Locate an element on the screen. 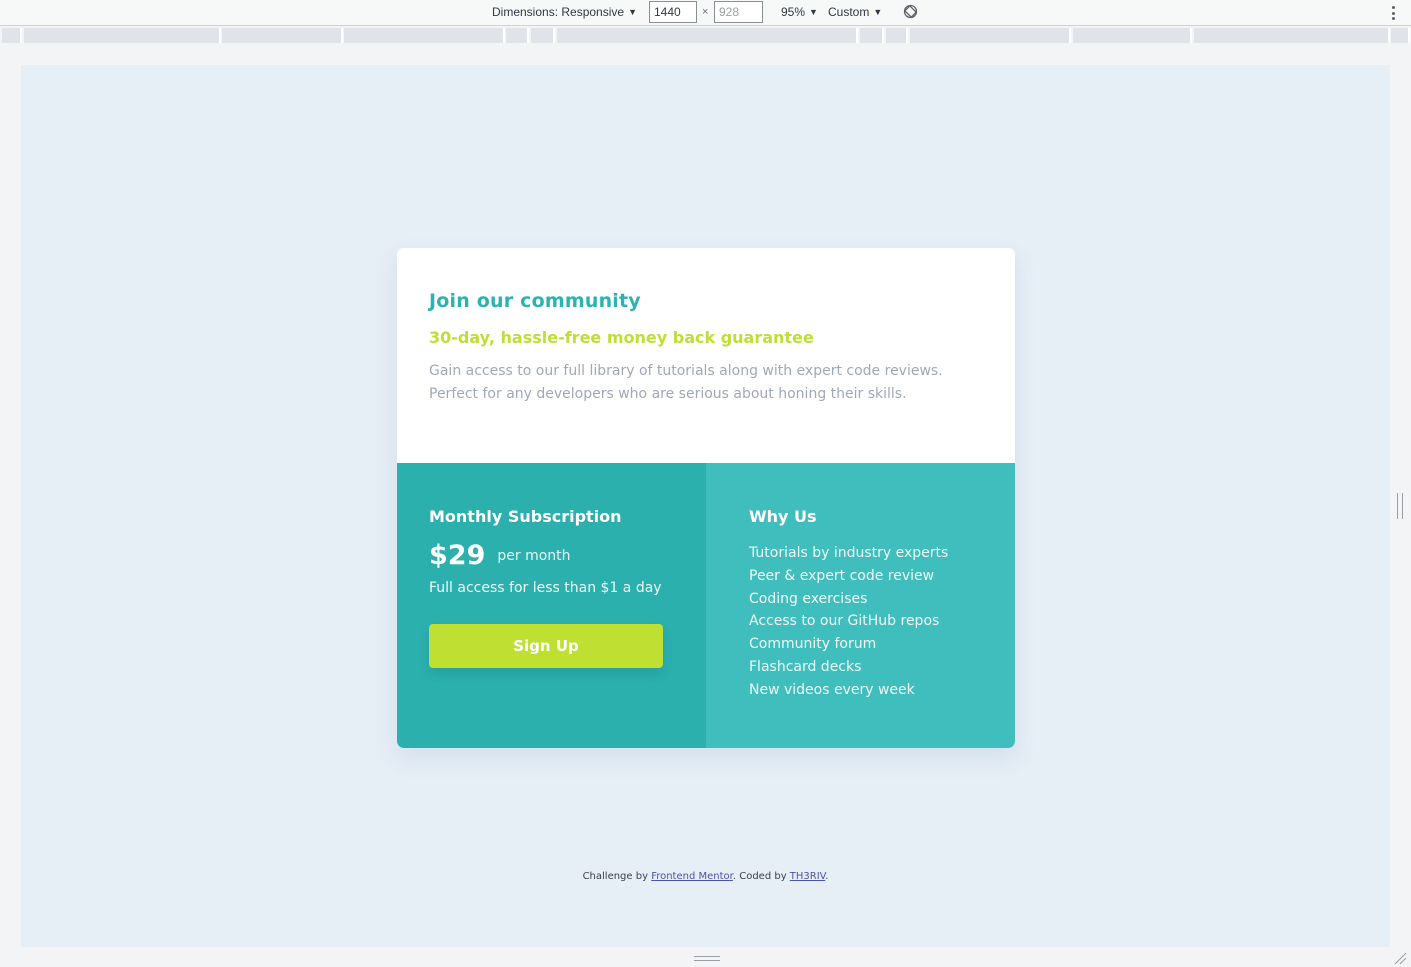 The height and width of the screenshot is (967, 1411). rotate-icon is located at coordinates (910, 11).